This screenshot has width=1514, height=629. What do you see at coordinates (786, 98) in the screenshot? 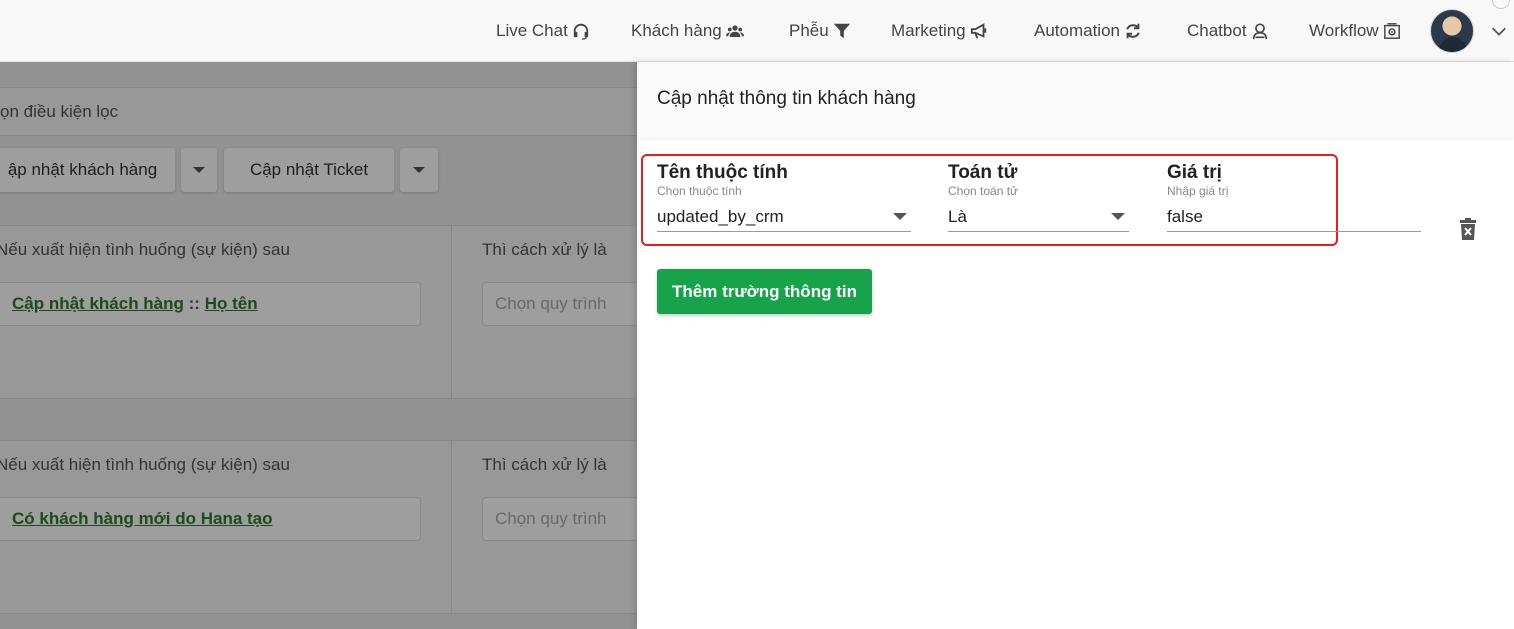
I see `panel-title: Cập nhật thông tin khách hàng` at bounding box center [786, 98].